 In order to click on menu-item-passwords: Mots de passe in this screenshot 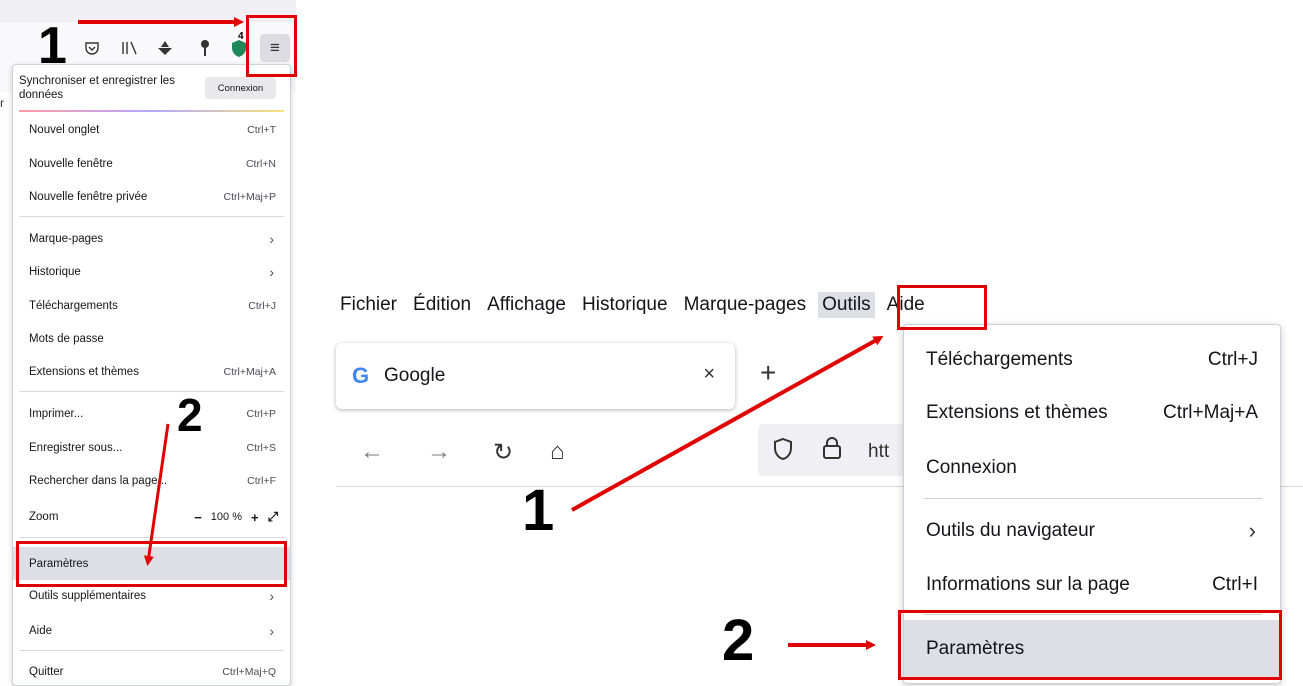, I will do `click(151, 339)`.